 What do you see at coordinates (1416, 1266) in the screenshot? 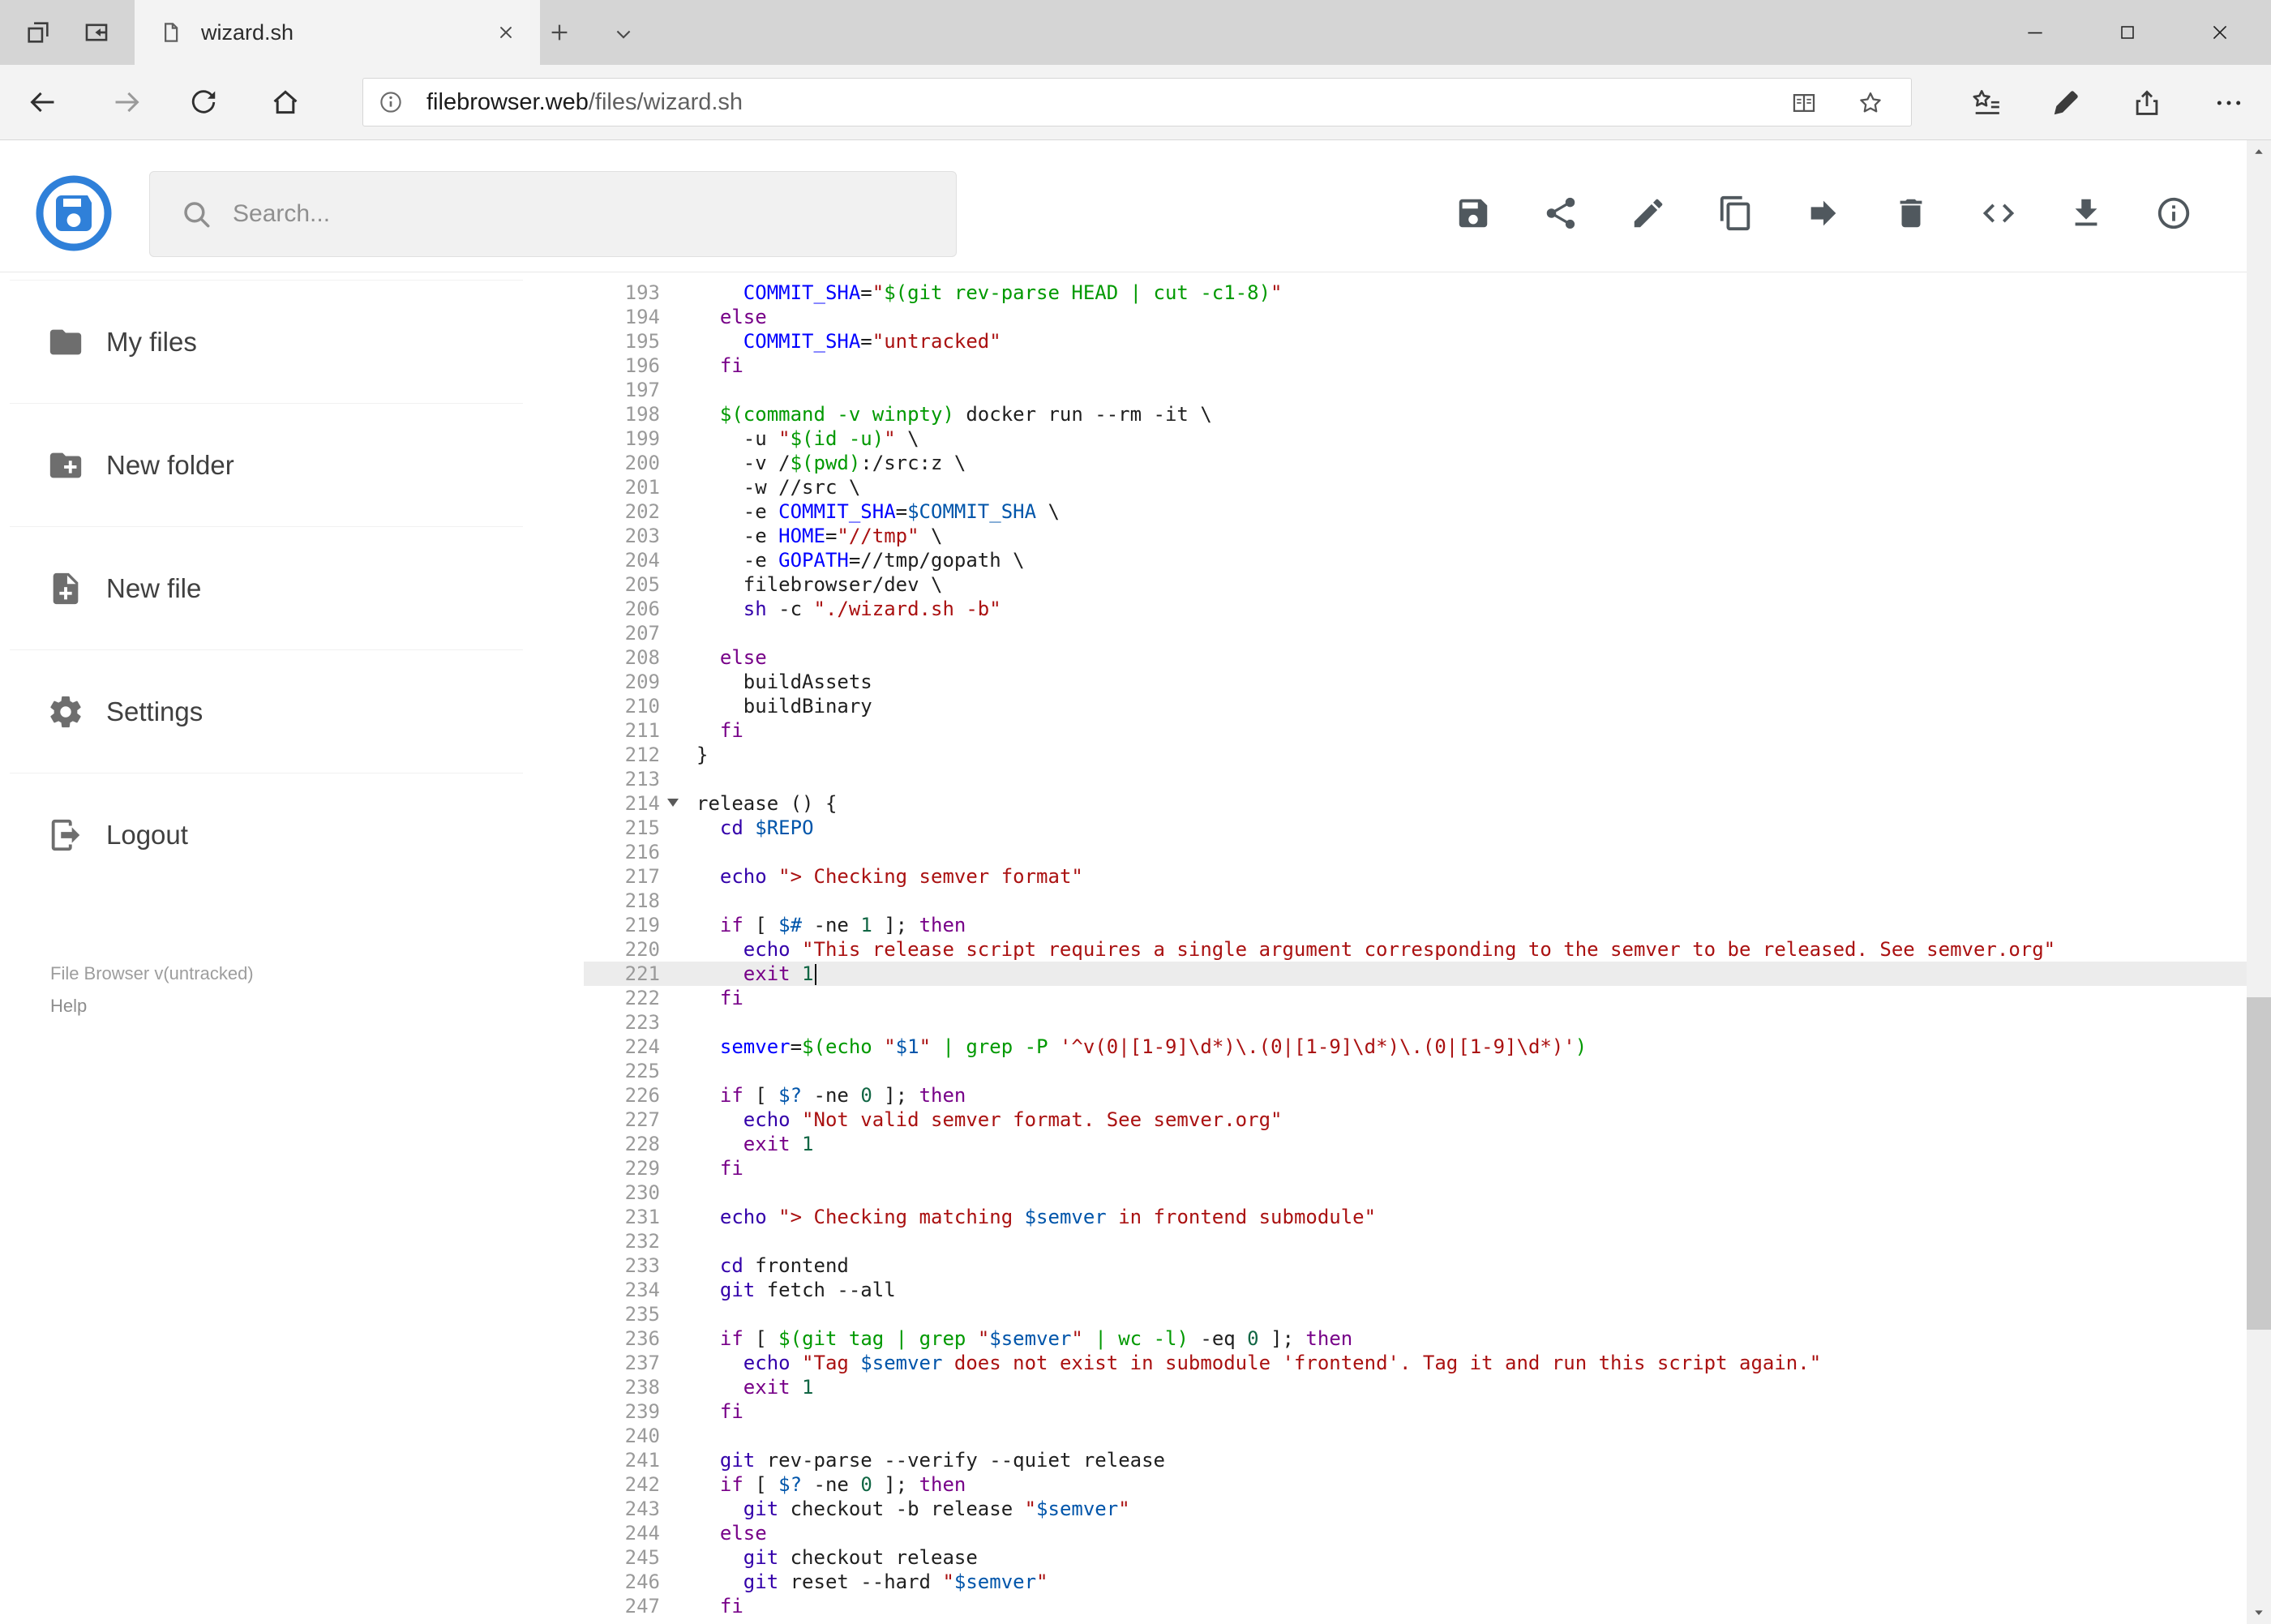
I see `code-line-233: 233 cd frontend` at bounding box center [1416, 1266].